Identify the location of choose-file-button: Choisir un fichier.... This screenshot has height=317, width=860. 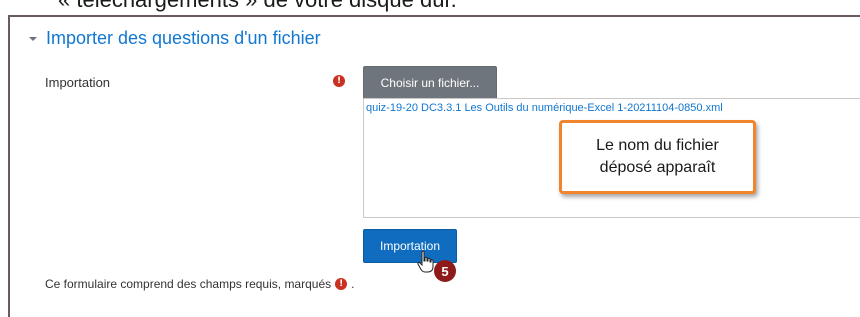
(430, 83).